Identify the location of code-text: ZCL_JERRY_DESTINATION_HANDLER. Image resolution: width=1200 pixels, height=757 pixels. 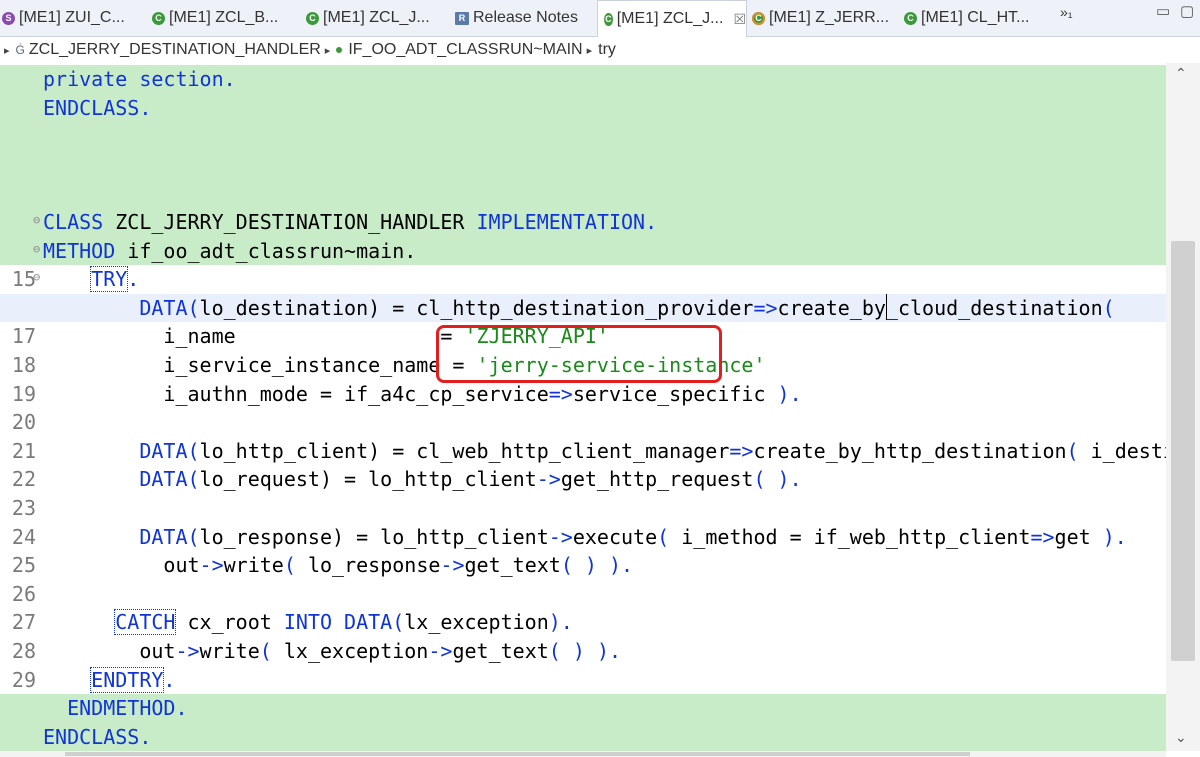
(290, 222).